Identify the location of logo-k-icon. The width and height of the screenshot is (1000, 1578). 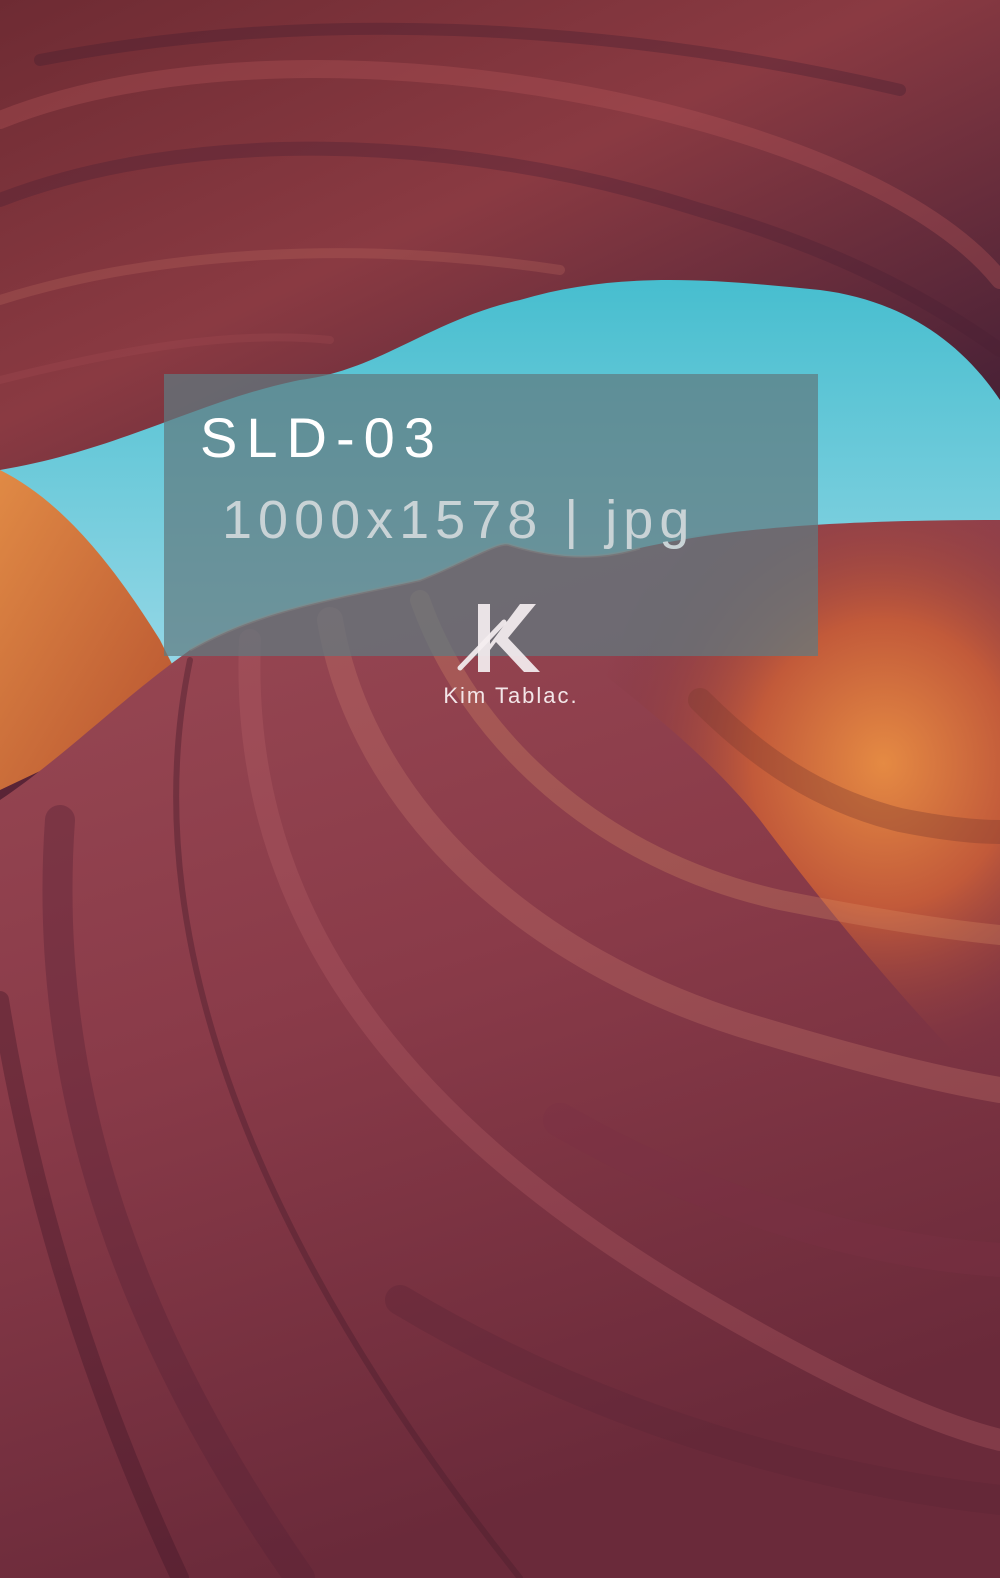
(498, 638).